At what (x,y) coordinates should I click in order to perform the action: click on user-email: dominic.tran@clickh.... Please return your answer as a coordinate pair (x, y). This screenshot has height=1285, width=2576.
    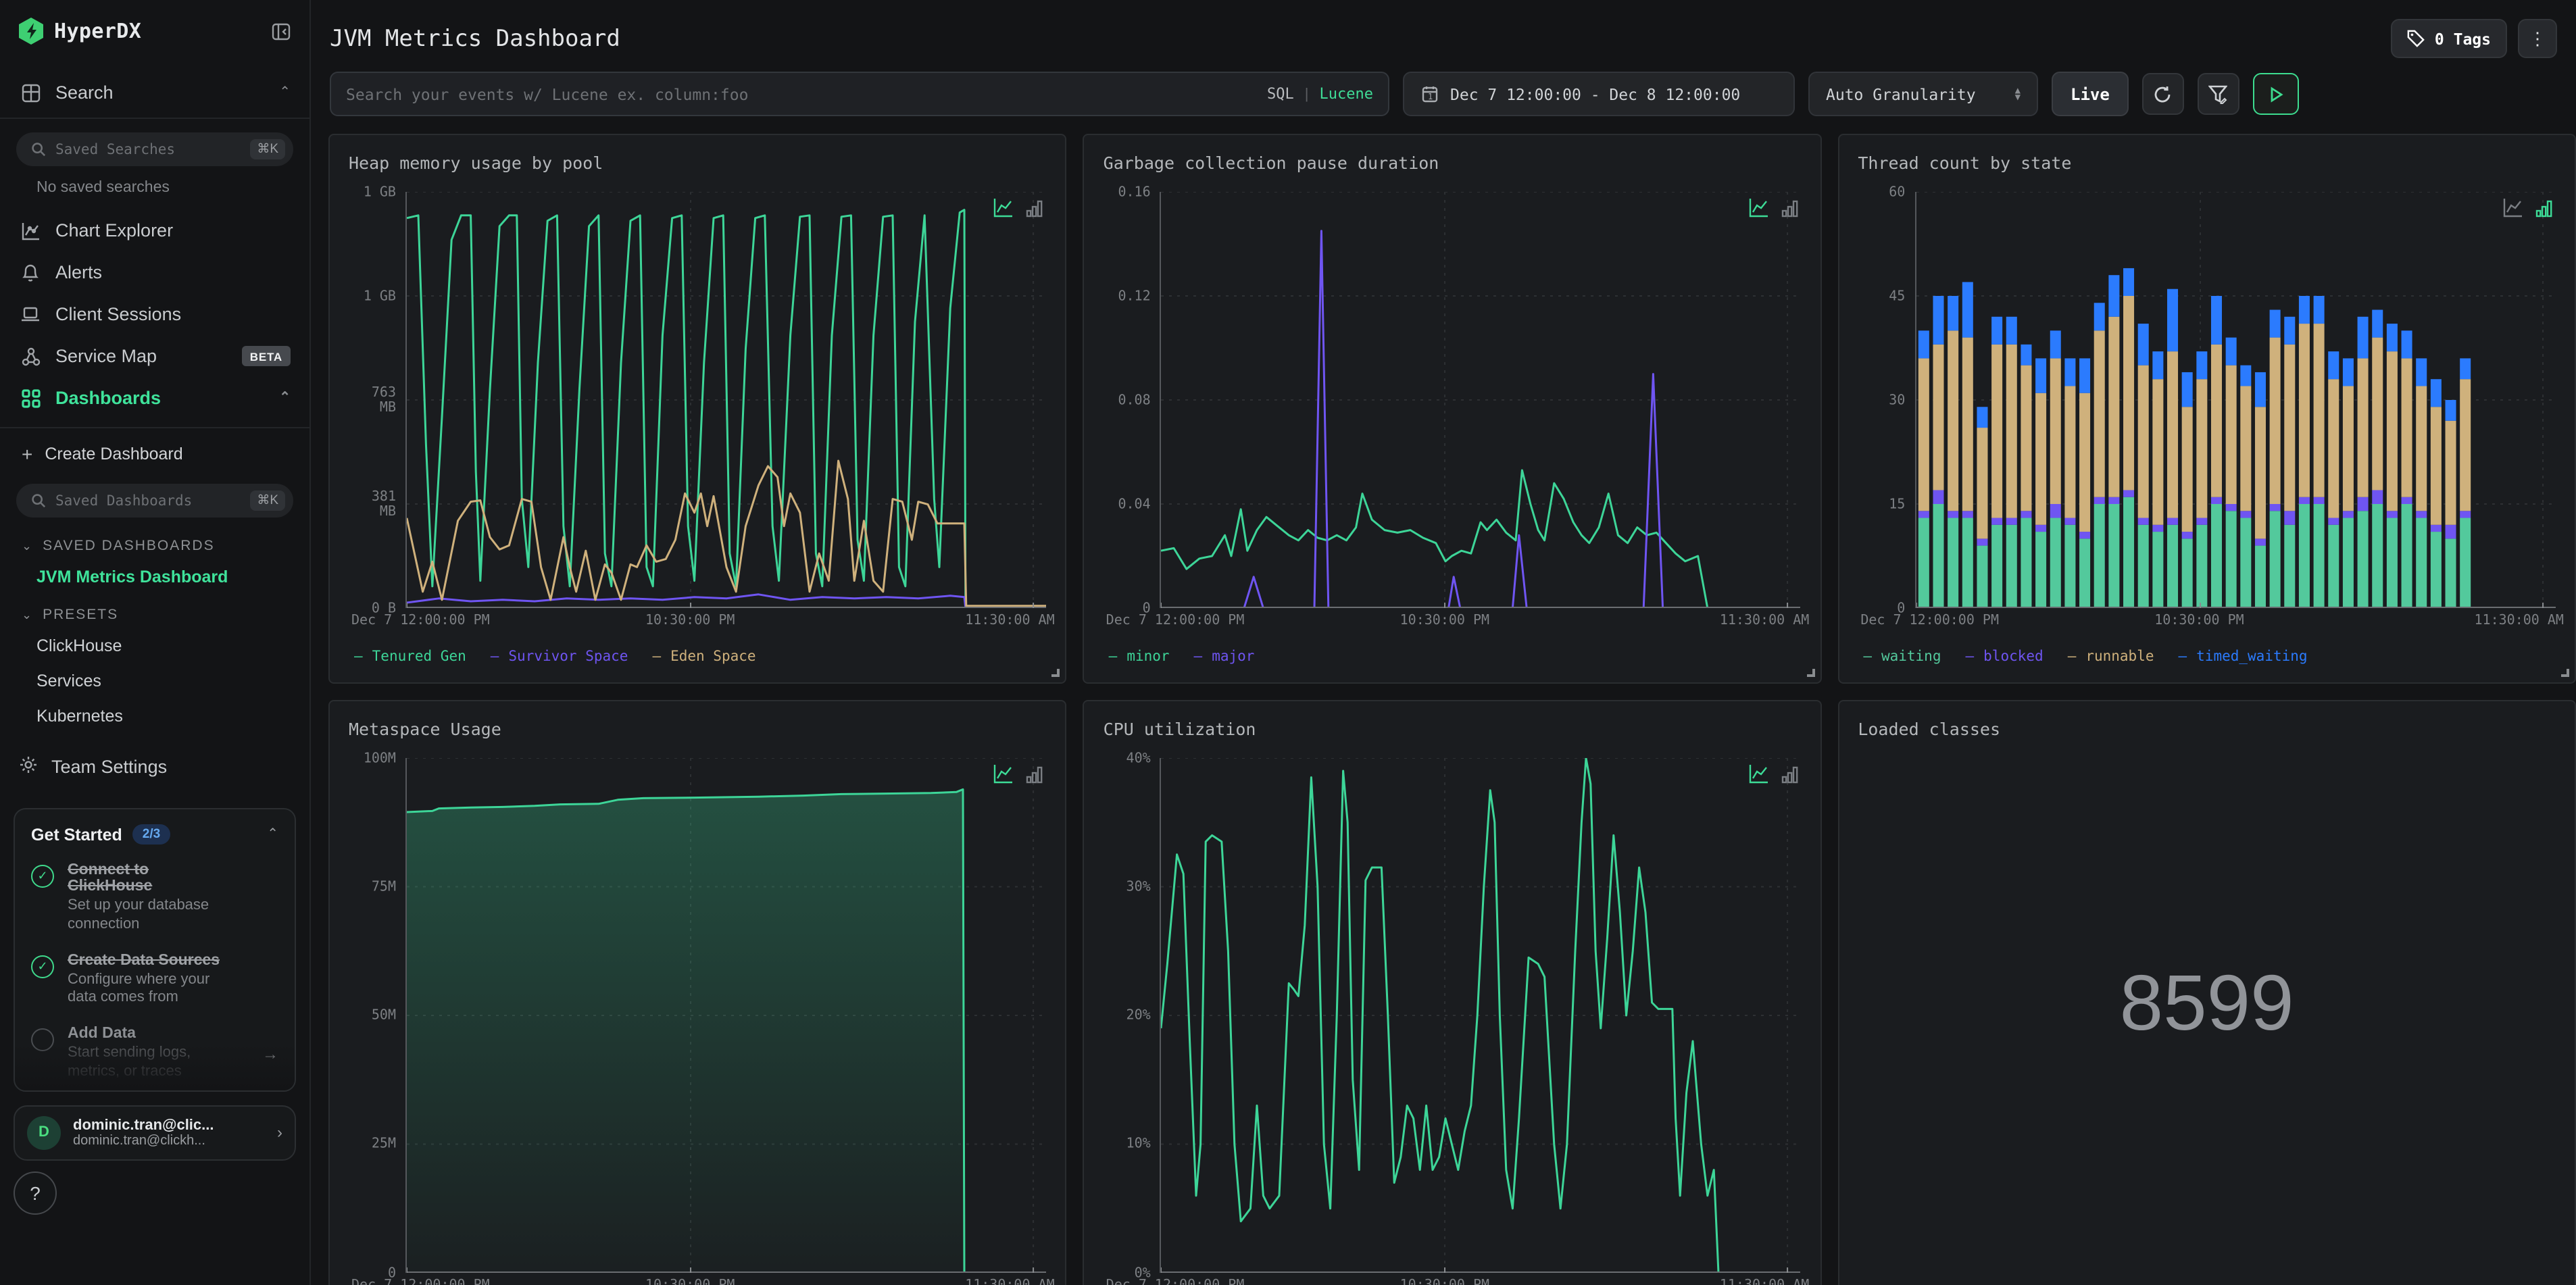
    Looking at the image, I should click on (139, 1141).